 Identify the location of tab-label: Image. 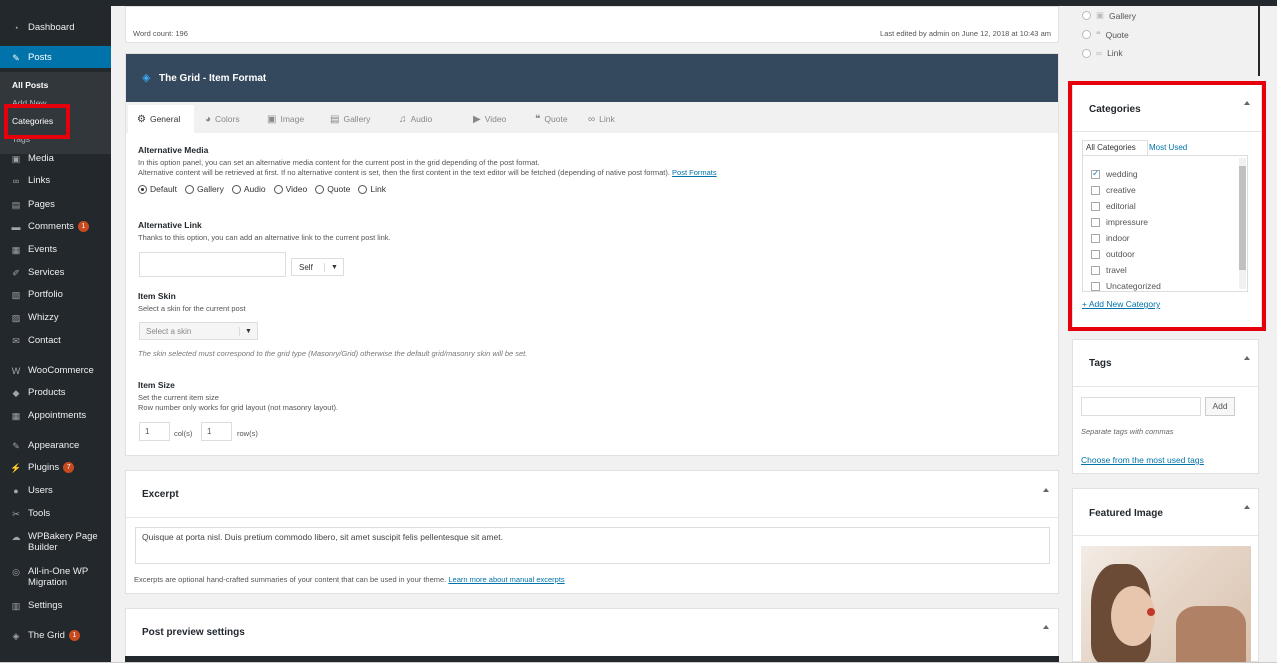
(292, 119).